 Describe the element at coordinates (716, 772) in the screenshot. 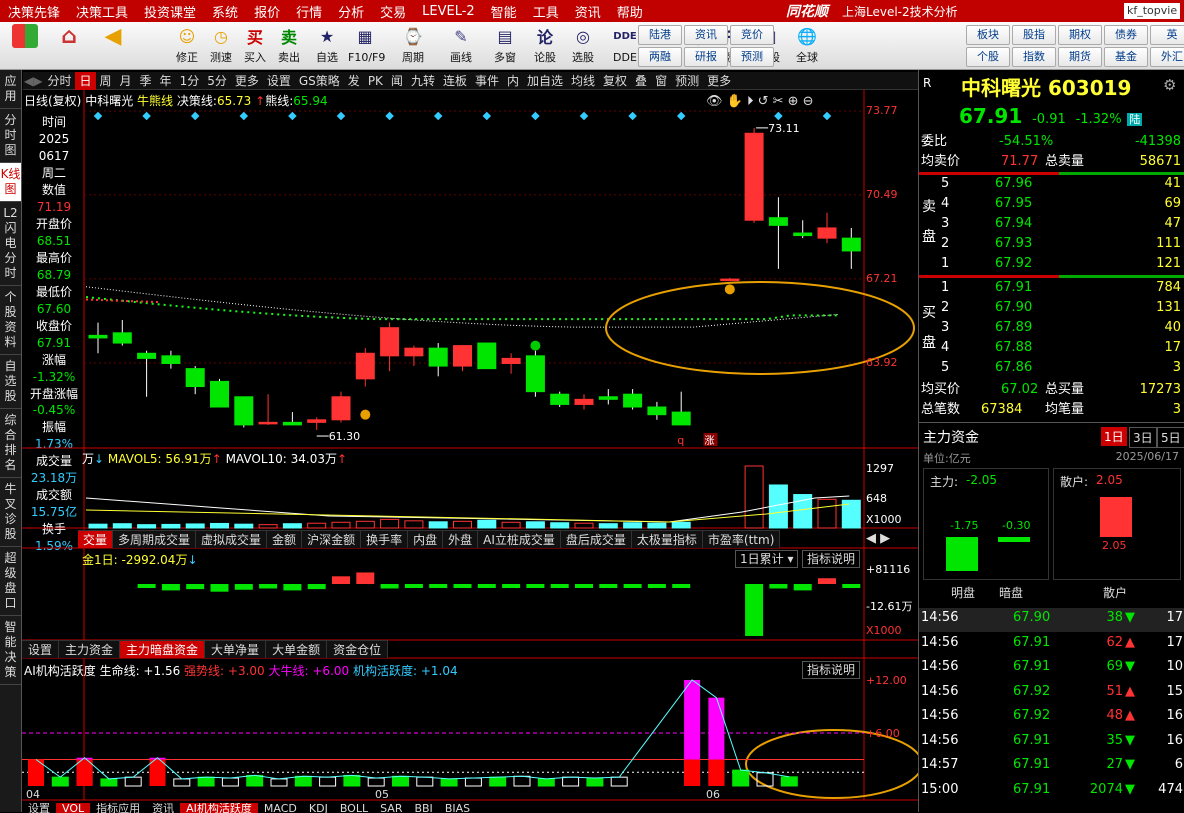

I see `ai-bar-base` at that location.